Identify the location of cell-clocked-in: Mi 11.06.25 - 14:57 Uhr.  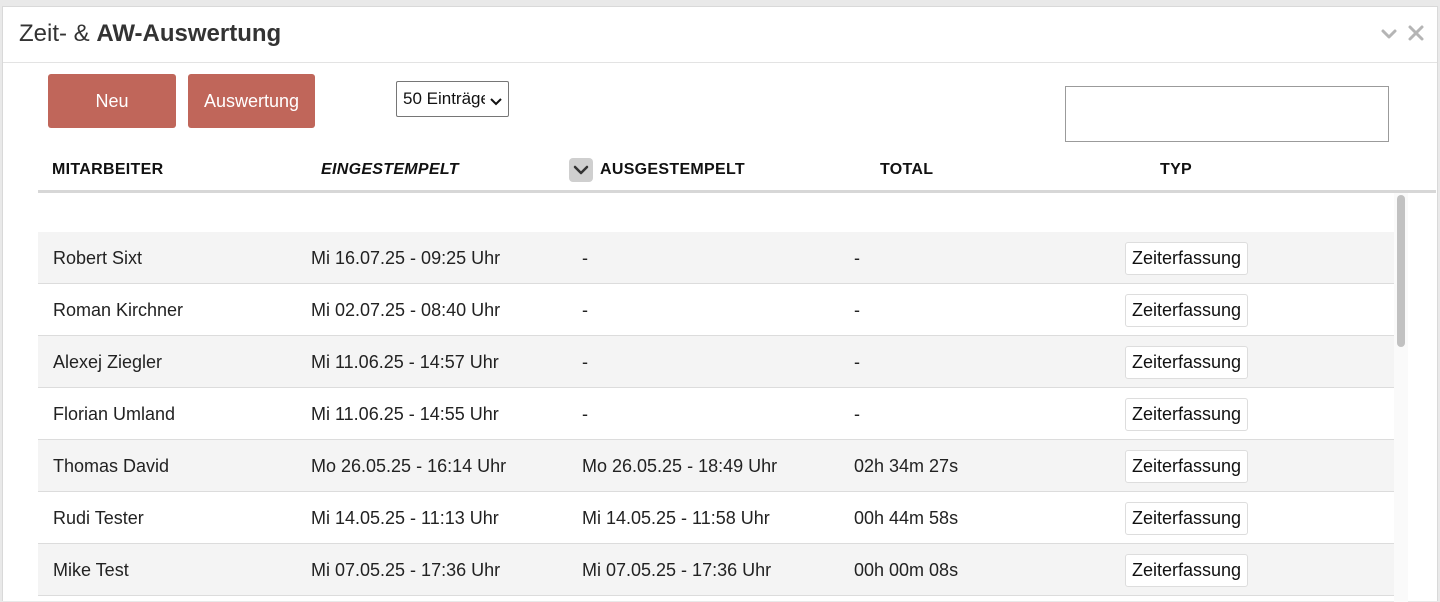
(405, 362).